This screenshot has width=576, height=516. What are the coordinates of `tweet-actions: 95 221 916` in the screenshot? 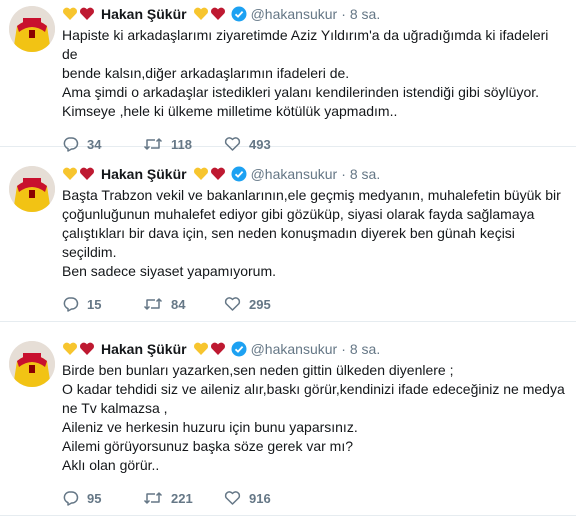 It's located at (314, 498).